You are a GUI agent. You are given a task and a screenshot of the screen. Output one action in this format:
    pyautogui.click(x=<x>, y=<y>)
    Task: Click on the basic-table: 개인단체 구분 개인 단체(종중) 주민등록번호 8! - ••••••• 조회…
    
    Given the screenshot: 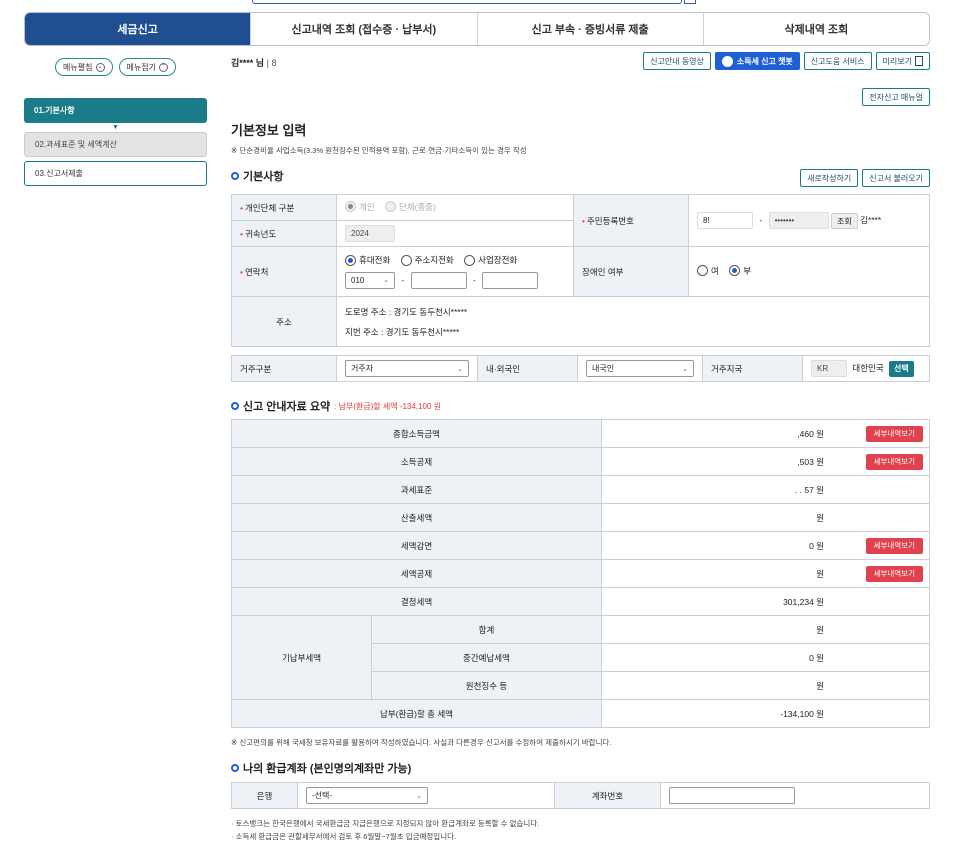 What is the action you would take?
    pyautogui.click(x=580, y=270)
    